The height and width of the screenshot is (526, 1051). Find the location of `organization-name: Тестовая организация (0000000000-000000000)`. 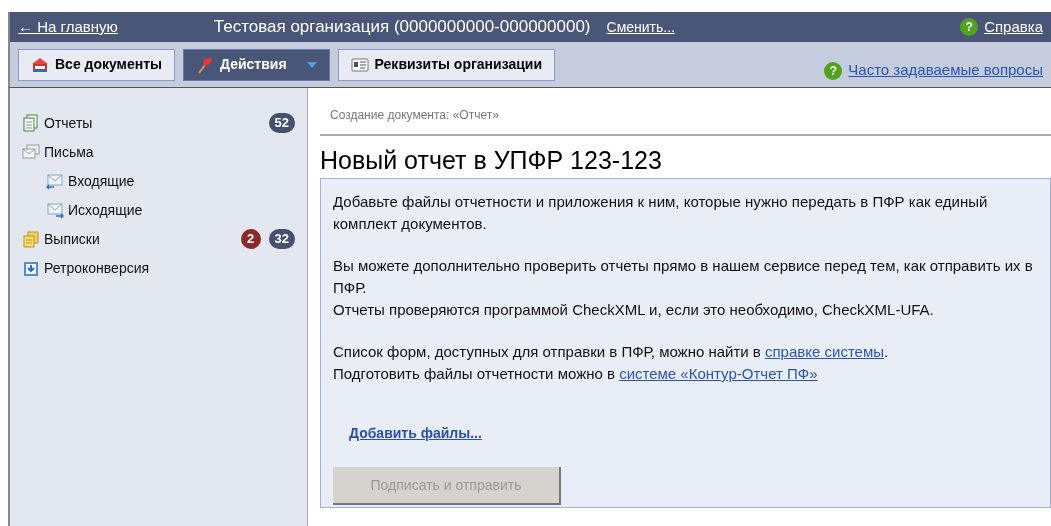

organization-name: Тестовая организация (0000000000-000000000) is located at coordinates (402, 27).